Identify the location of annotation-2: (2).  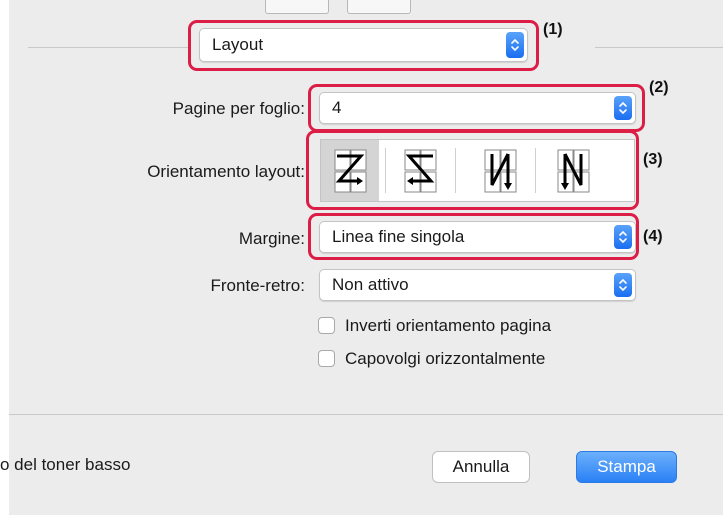
(659, 87).